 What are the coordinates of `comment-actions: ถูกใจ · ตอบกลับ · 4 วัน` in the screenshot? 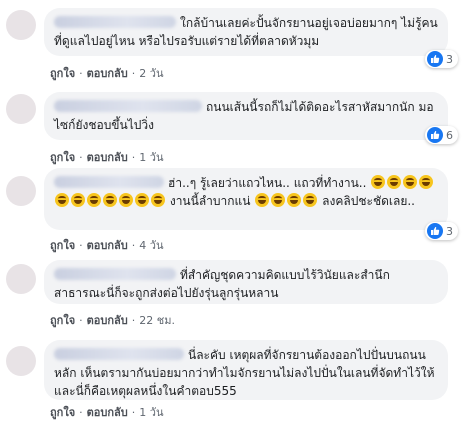 It's located at (107, 245).